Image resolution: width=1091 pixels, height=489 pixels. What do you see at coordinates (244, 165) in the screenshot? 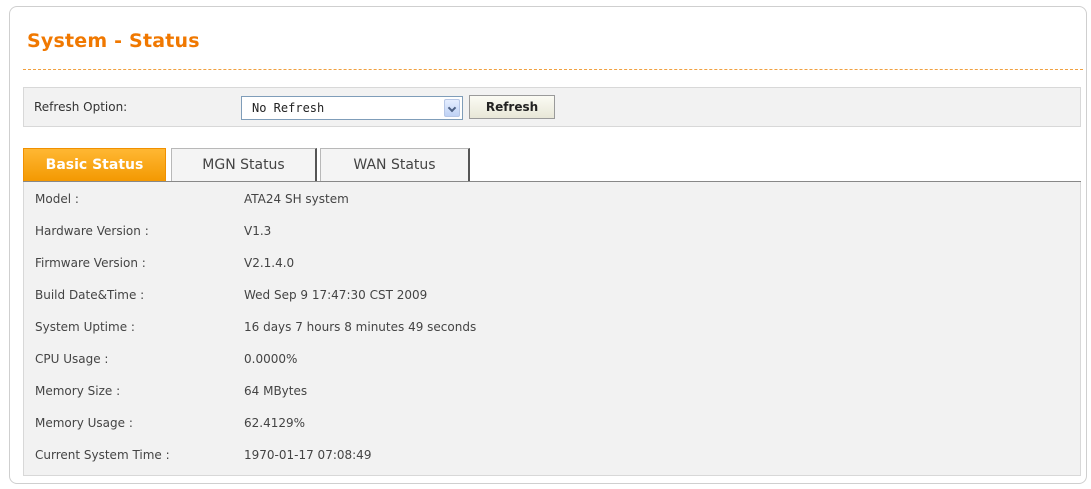
I see `tab-mgn-status: MGN Status` at bounding box center [244, 165].